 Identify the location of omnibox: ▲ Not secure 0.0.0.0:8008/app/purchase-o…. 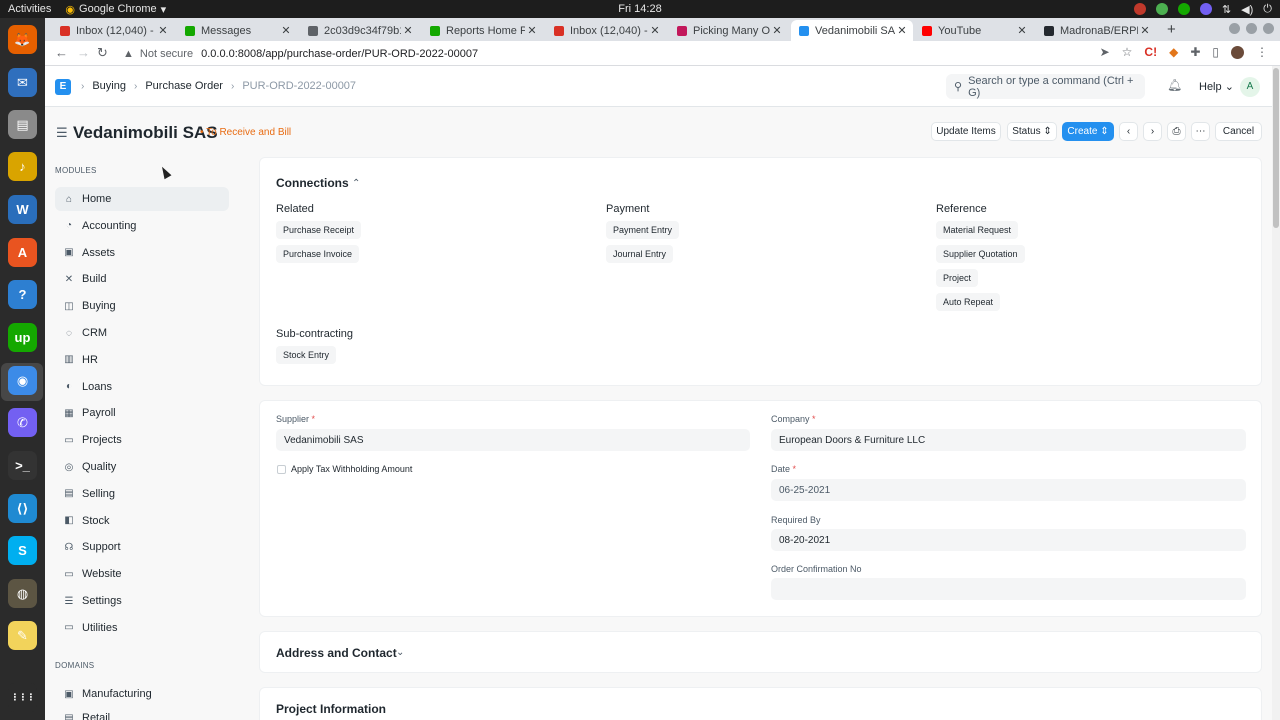
(630, 53).